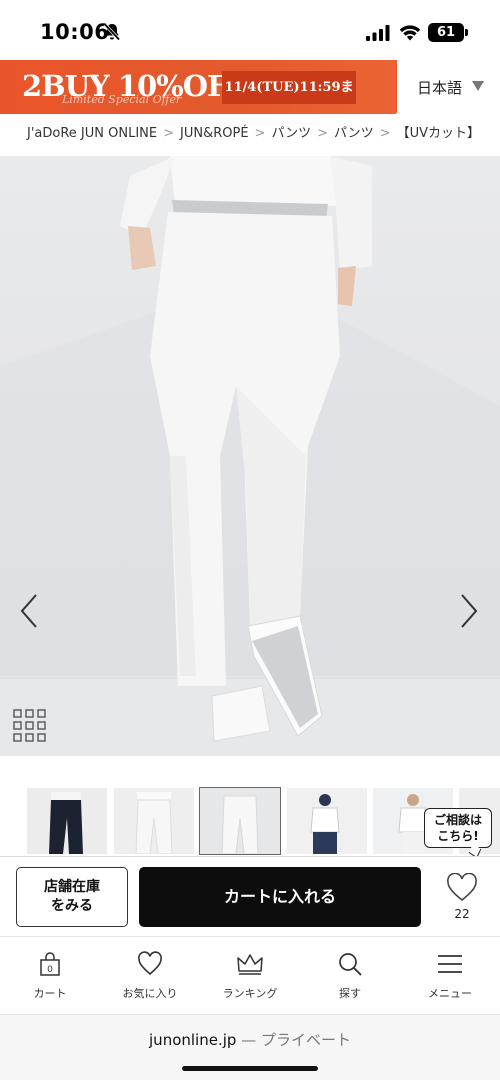 This screenshot has width=500, height=1080. What do you see at coordinates (478, 86) in the screenshot?
I see `triangle-down-icon` at bounding box center [478, 86].